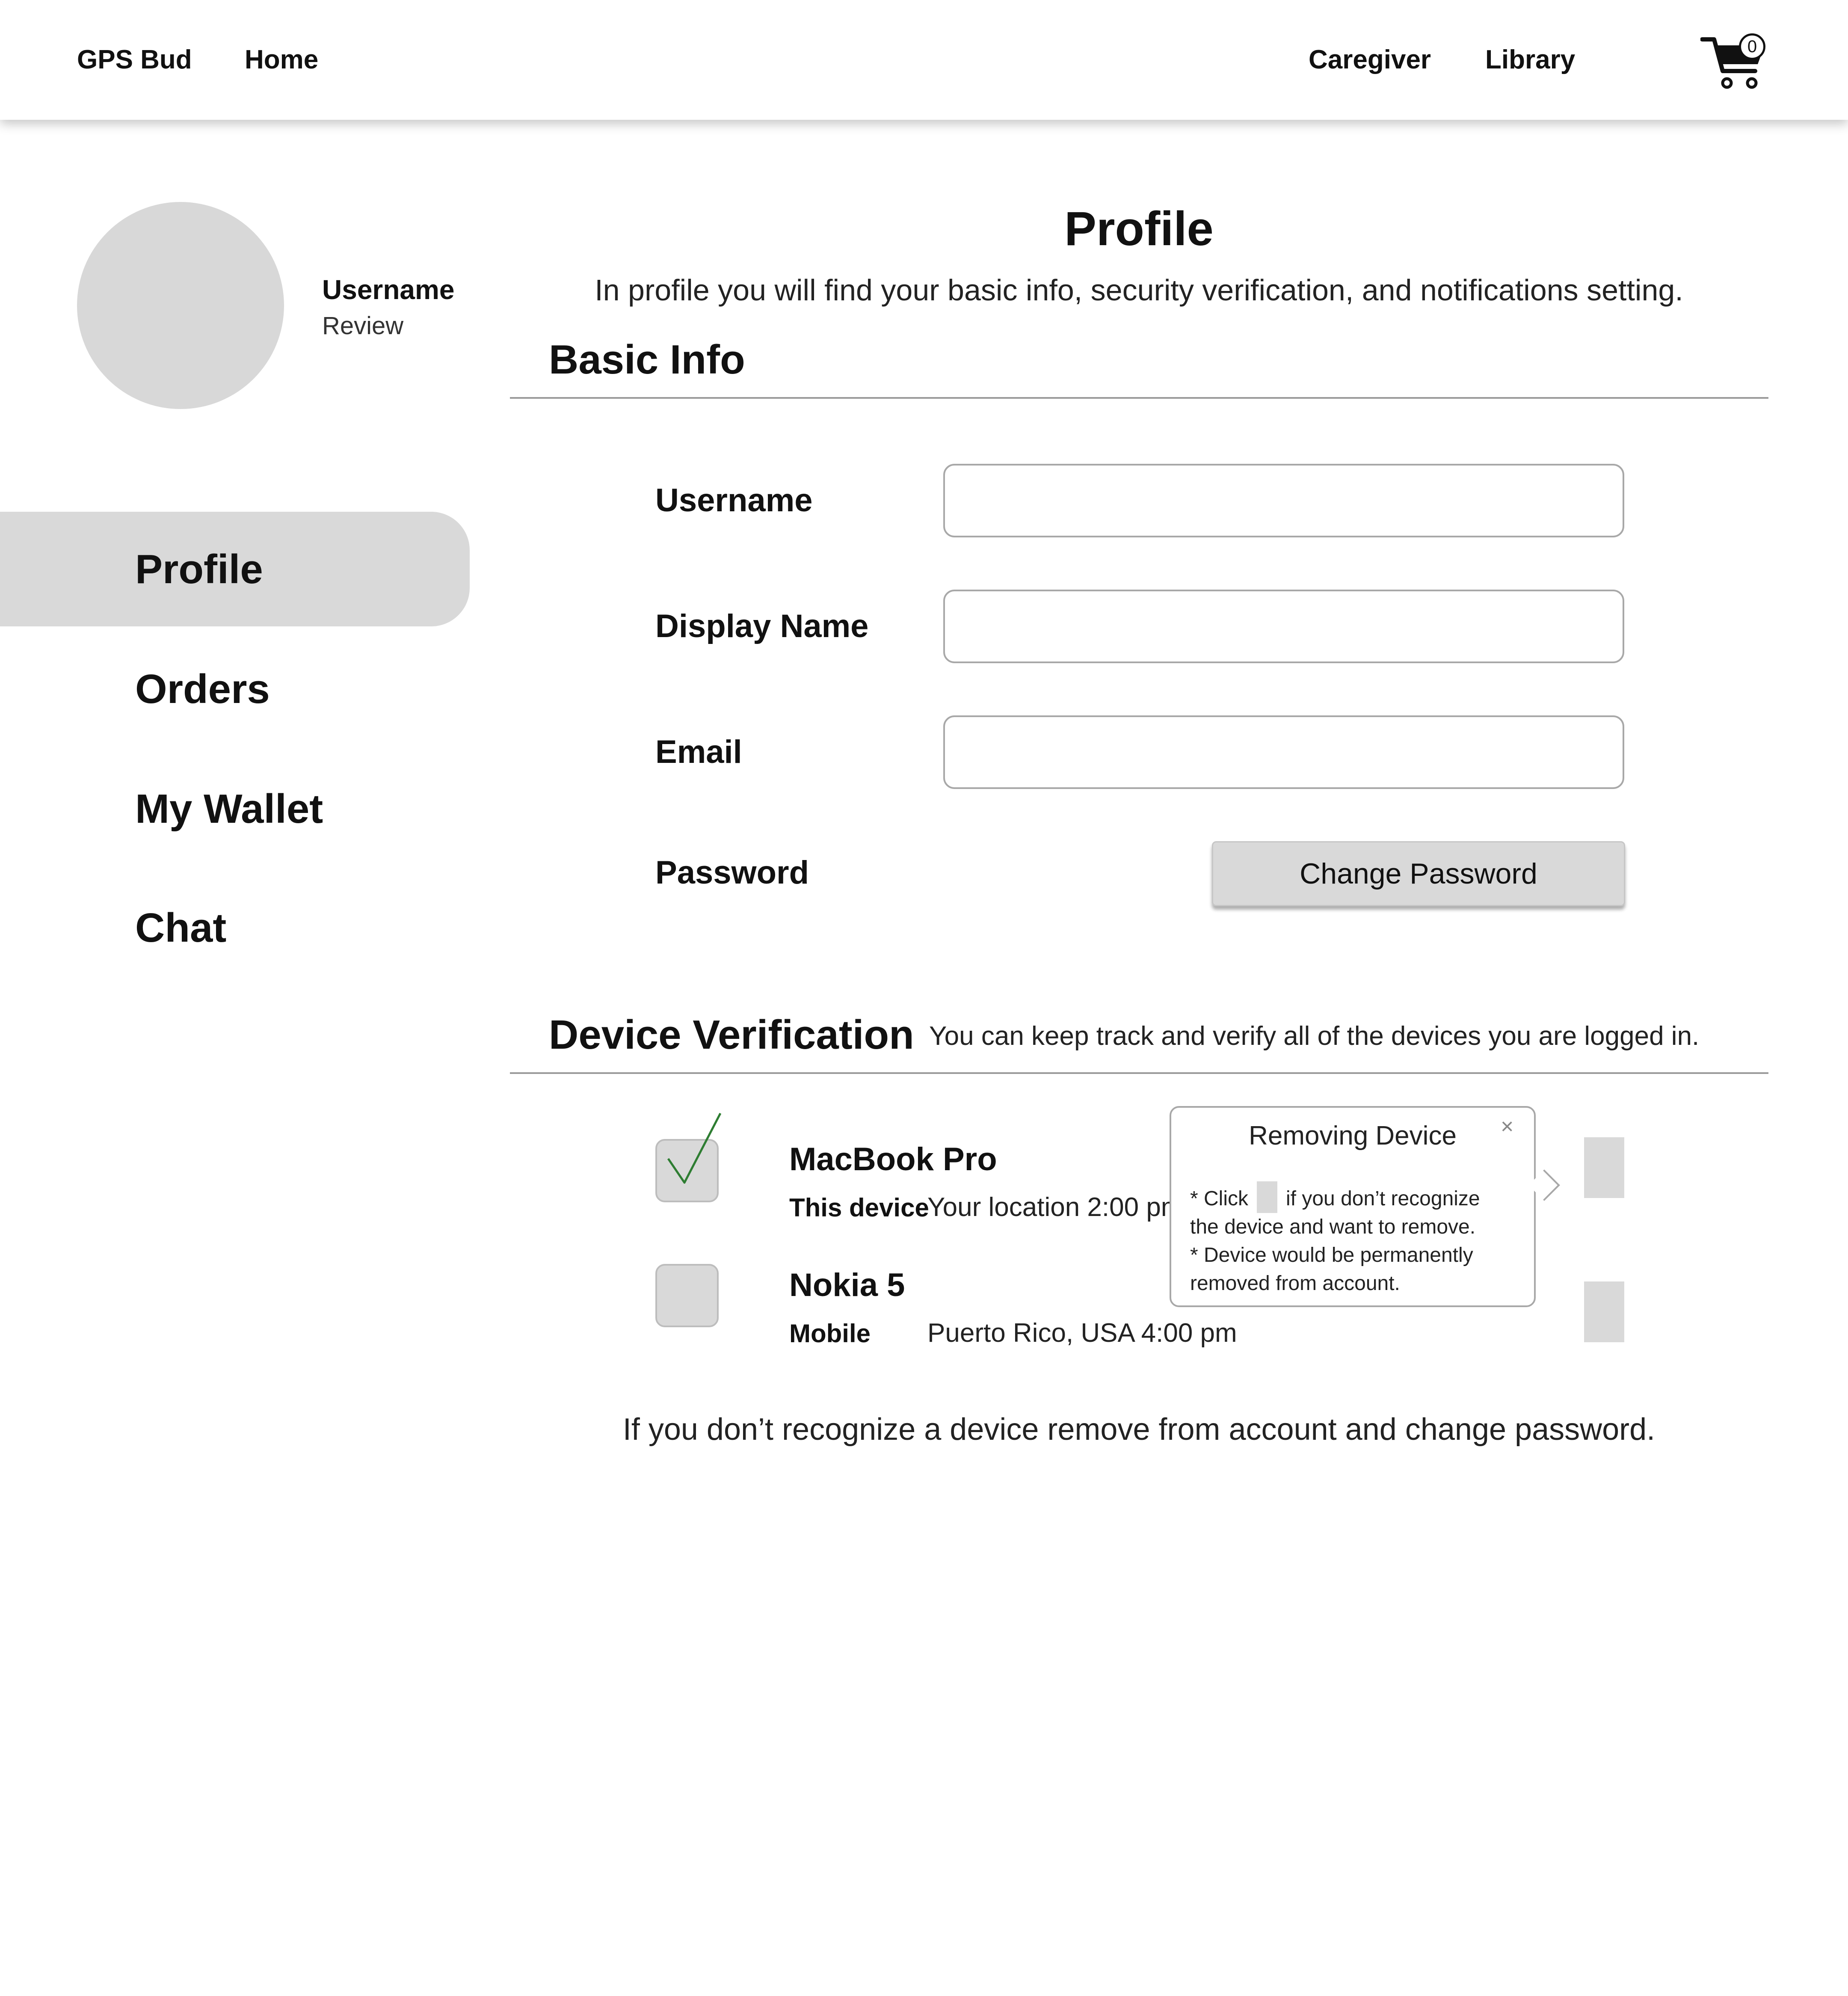  What do you see at coordinates (687, 1295) in the screenshot?
I see `device-checkbox-nokia` at bounding box center [687, 1295].